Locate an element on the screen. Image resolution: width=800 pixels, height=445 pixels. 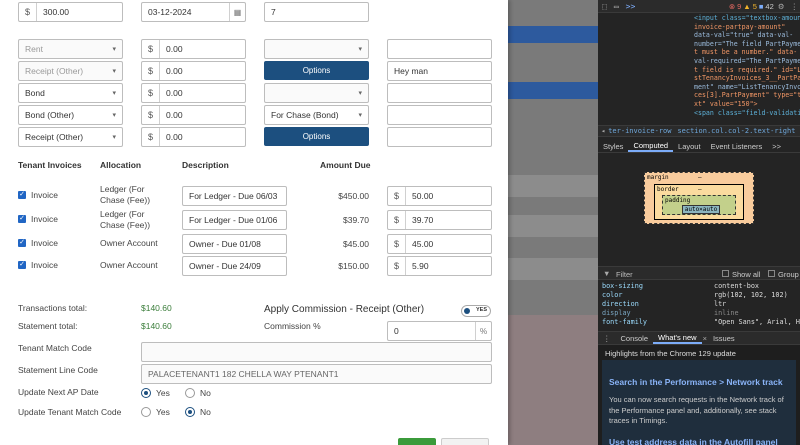
tab-whats-new: What's new is located at coordinates (677, 338).